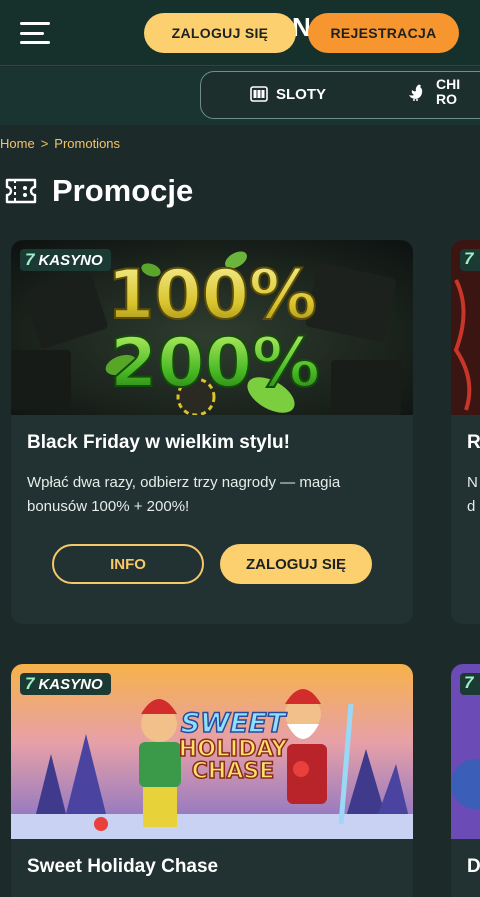 This screenshot has height=897, width=480. What do you see at coordinates (472, 495) in the screenshot?
I see `peek-description: N d` at bounding box center [472, 495].